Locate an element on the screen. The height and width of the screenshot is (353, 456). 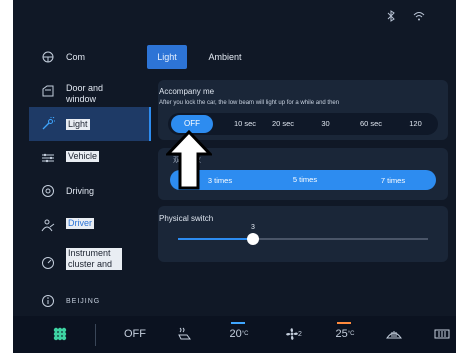
rear-defrost-icon is located at coordinates (442, 334).